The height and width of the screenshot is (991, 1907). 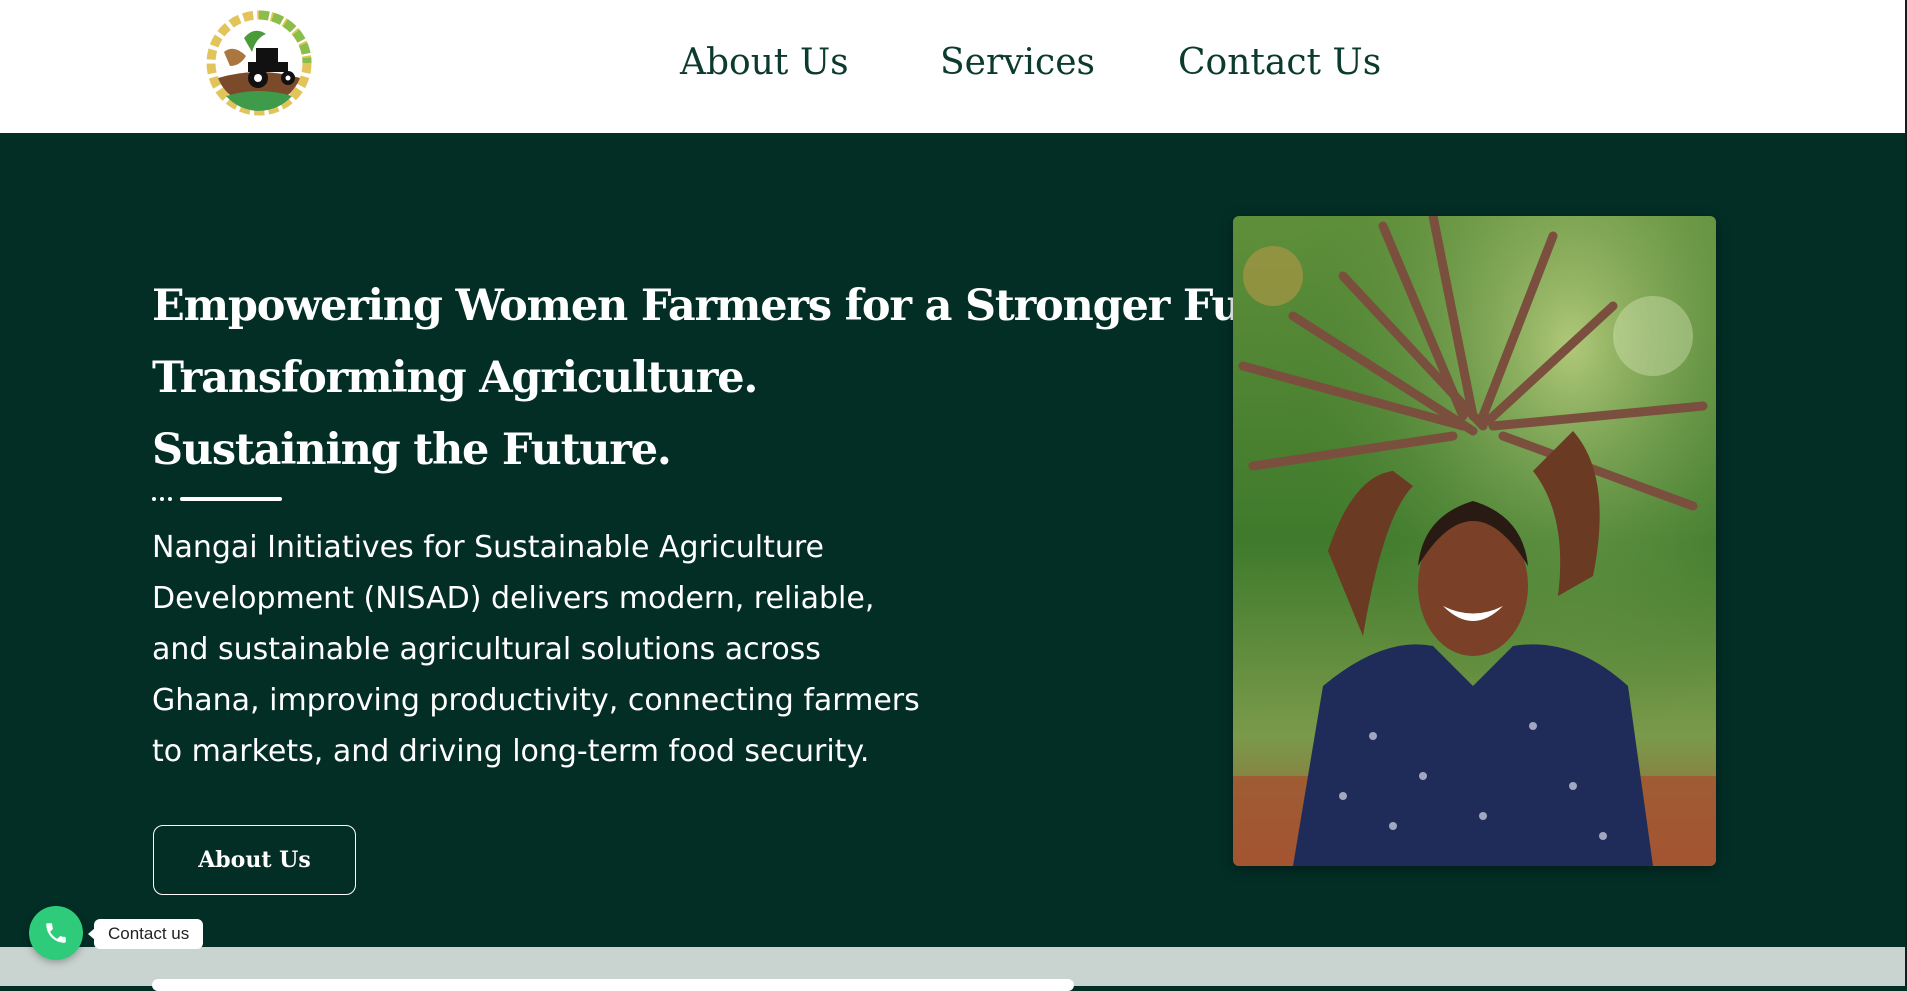 I want to click on site-logo, so click(x=259, y=63).